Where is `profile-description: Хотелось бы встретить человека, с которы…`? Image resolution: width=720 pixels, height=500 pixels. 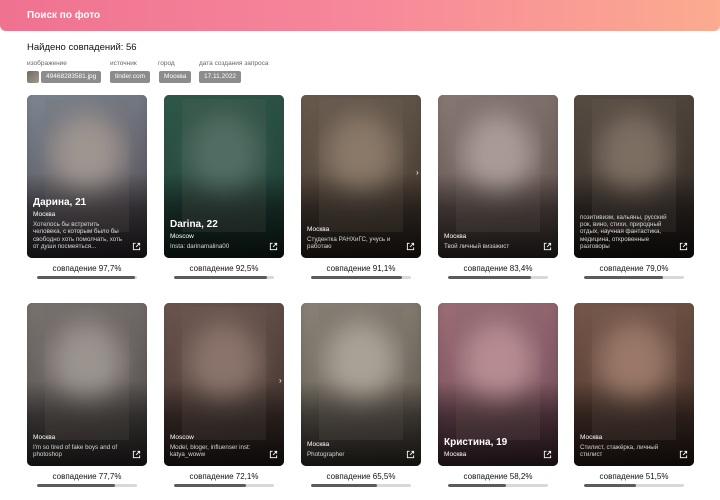
profile-description: Хотелось бы встретить человека, с которы… is located at coordinates (78, 235).